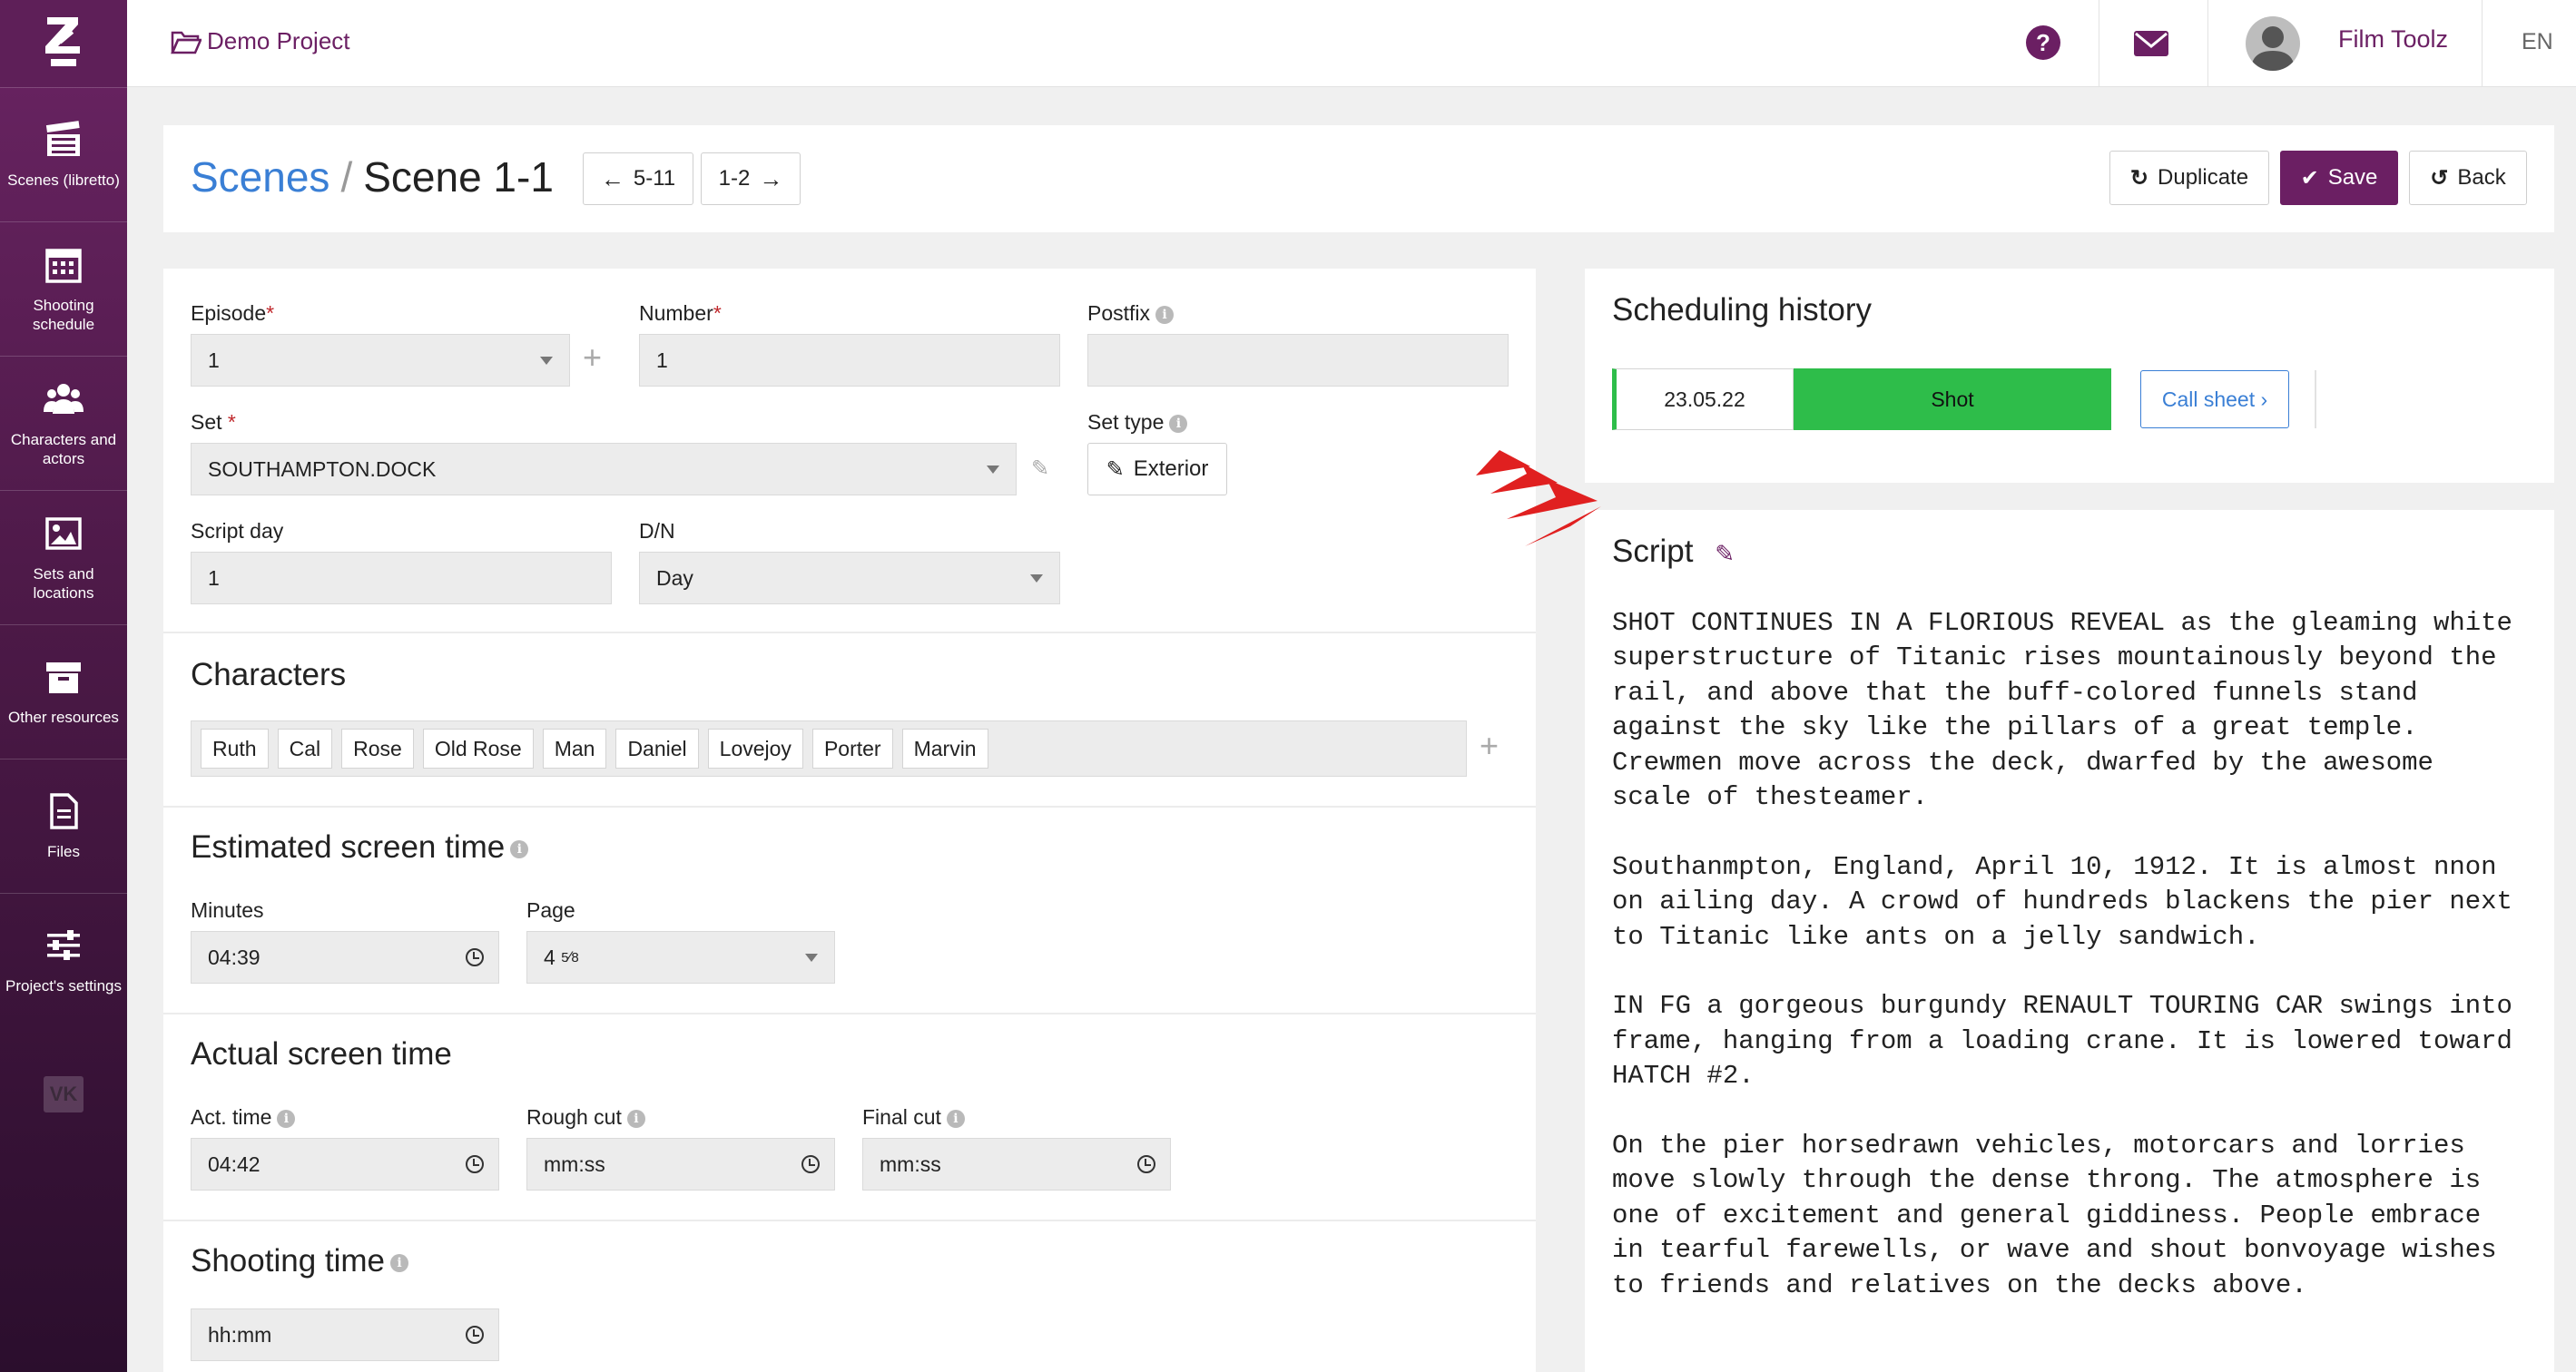 The height and width of the screenshot is (1372, 2576). What do you see at coordinates (63, 180) in the screenshot?
I see `sidebar-item-label: Scenes (libretto)` at bounding box center [63, 180].